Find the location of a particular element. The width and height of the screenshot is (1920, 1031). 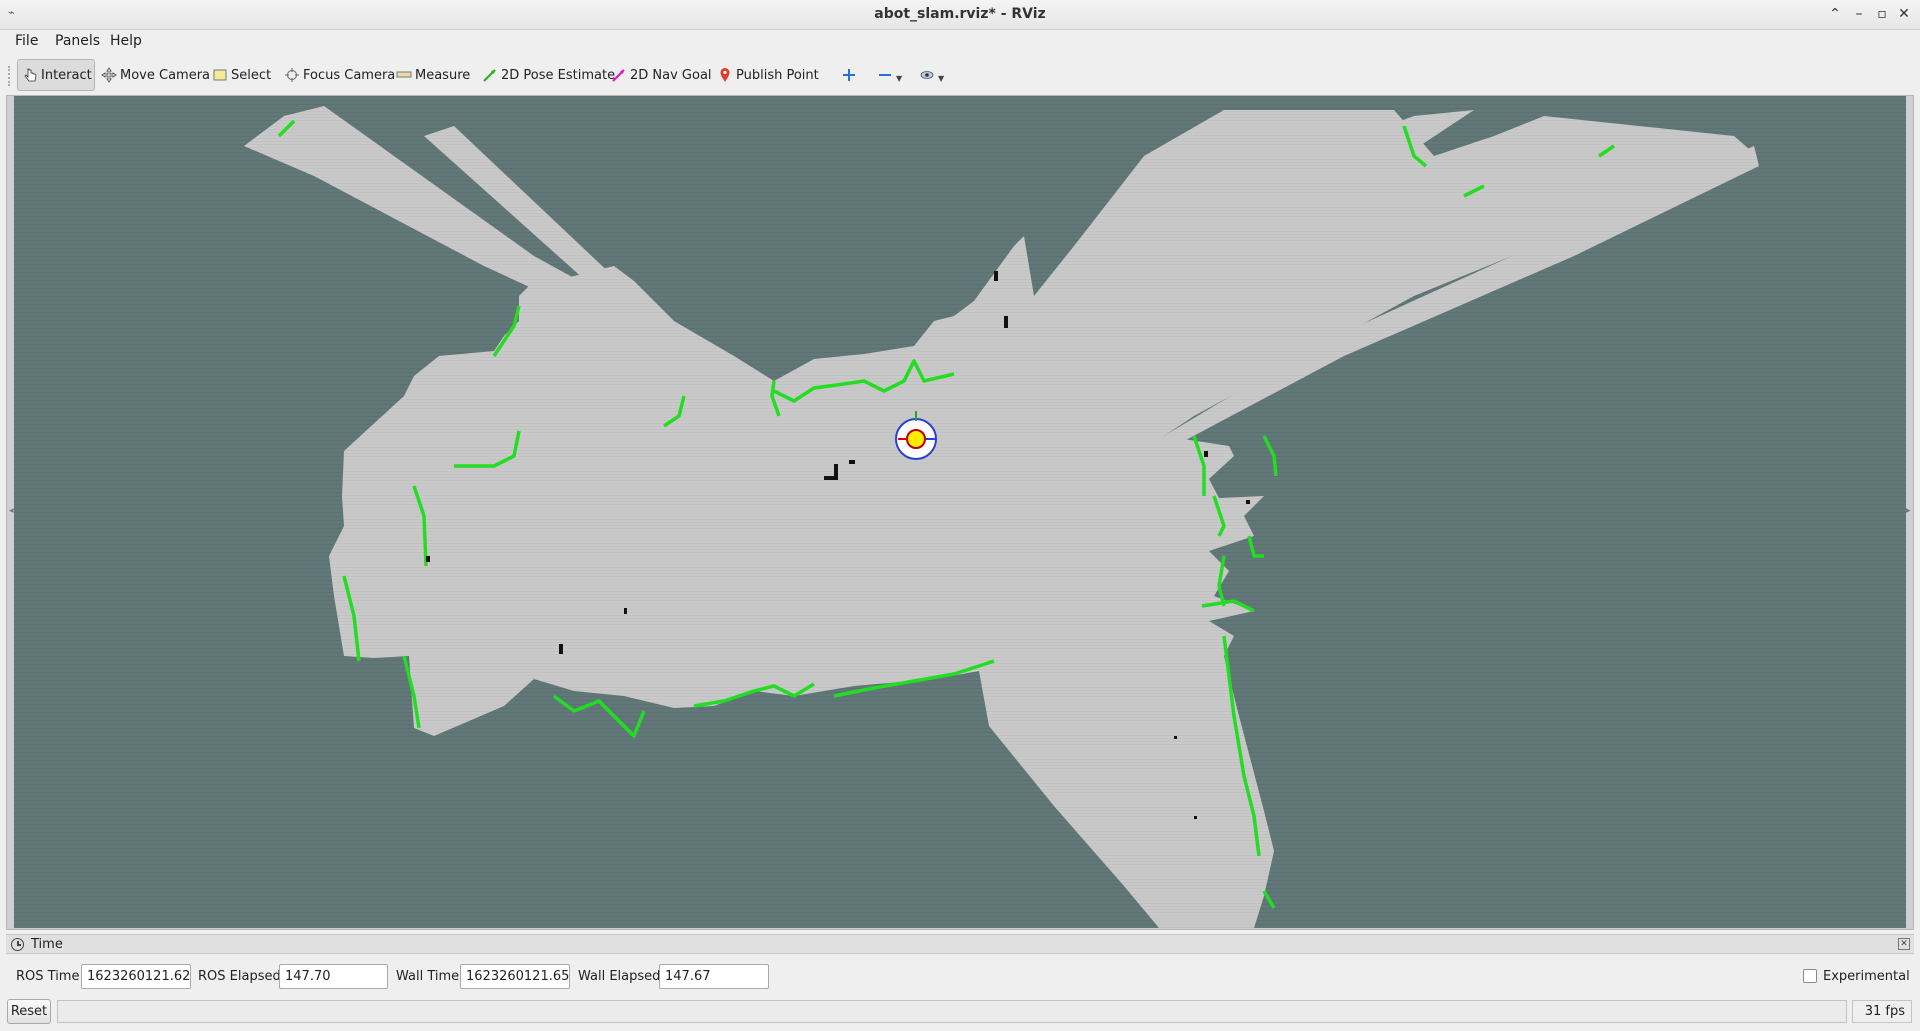

experimental-label: Experimental is located at coordinates (1866, 976).